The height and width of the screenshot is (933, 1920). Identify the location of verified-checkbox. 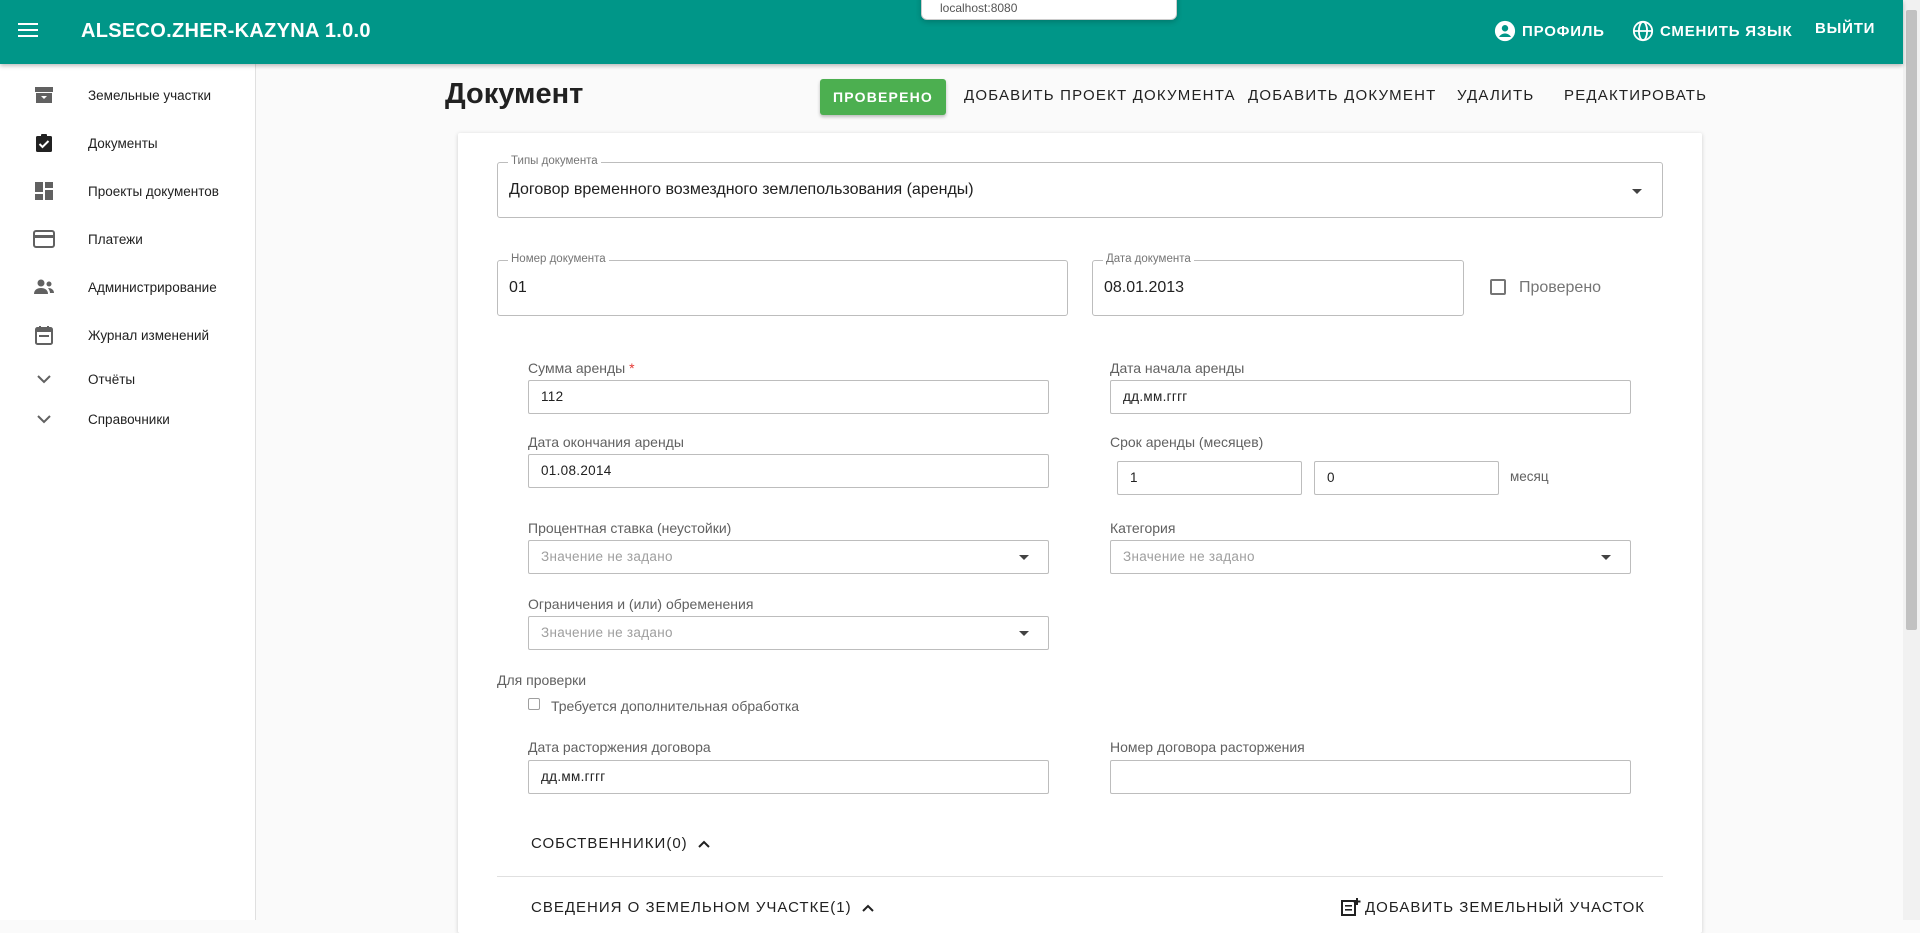
(1498, 287).